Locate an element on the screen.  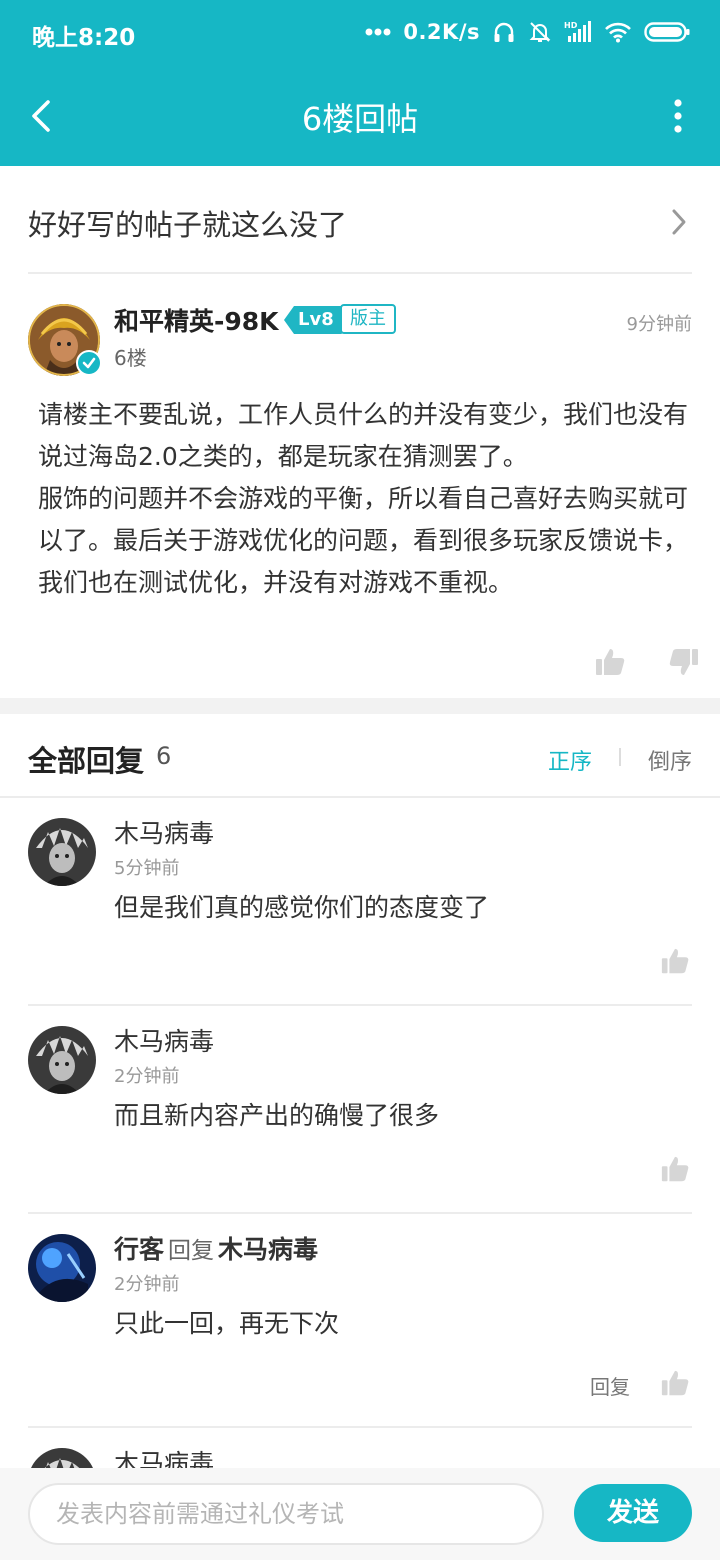
bell-muted-icon is located at coordinates (540, 32).